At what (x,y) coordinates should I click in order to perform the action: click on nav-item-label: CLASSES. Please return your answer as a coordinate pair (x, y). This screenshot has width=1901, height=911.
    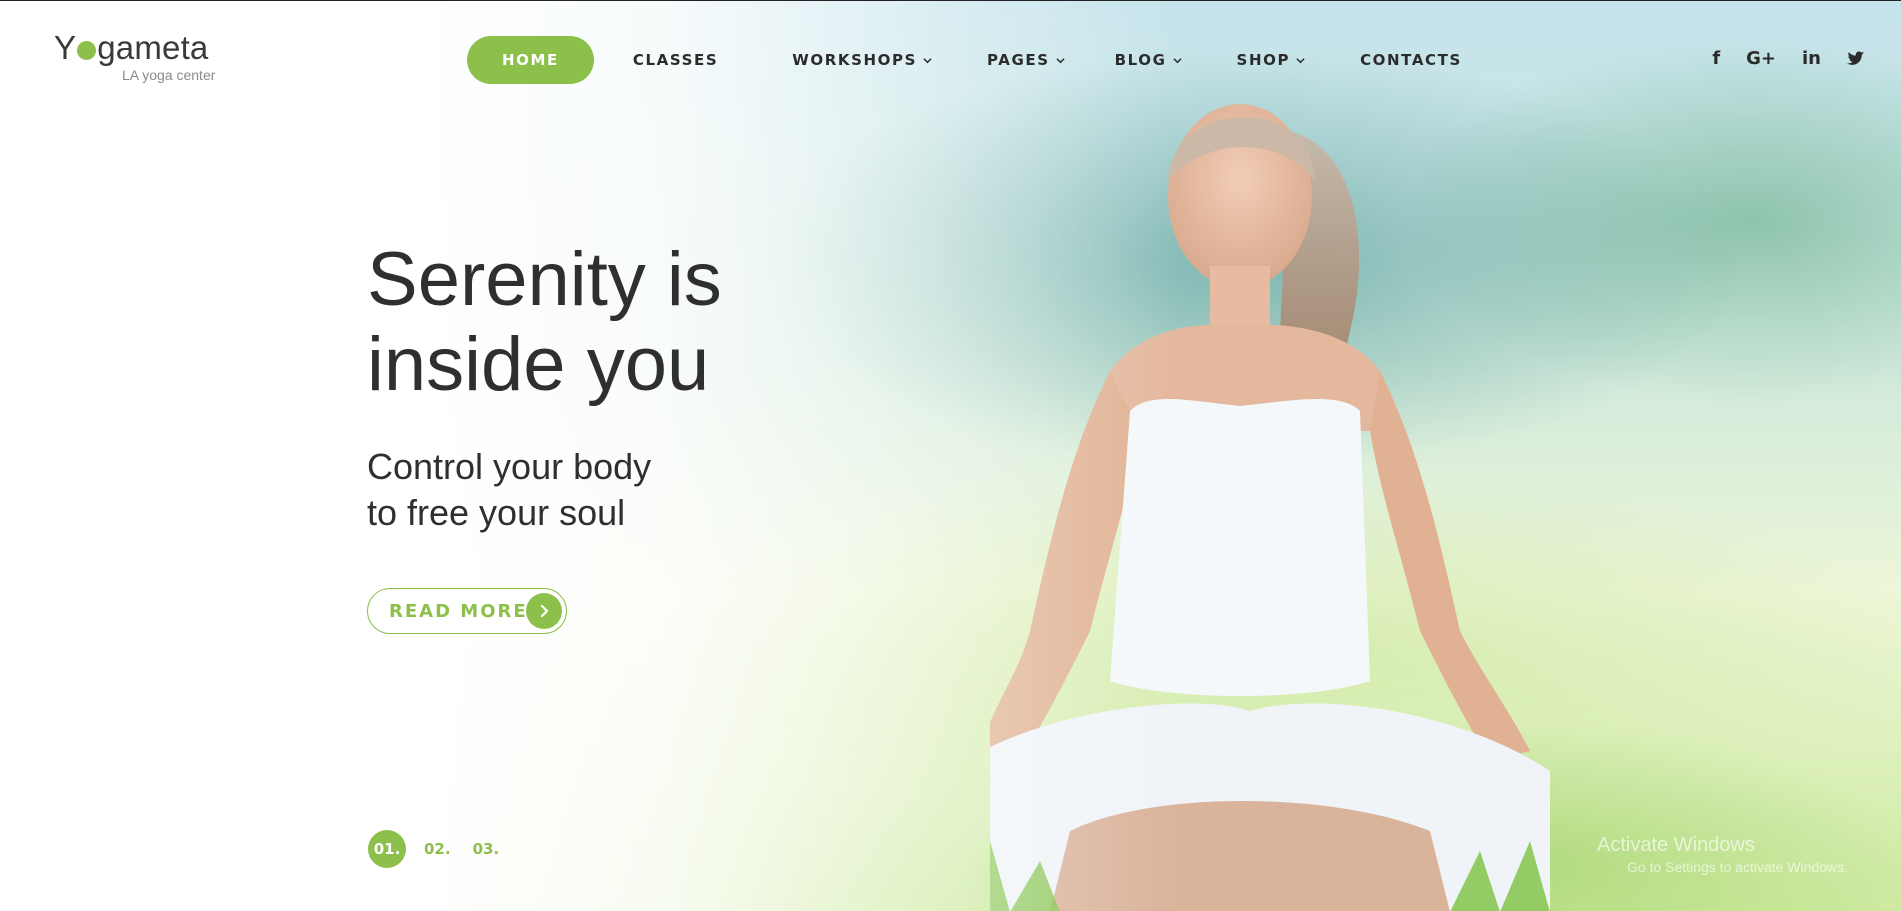
    Looking at the image, I should click on (675, 60).